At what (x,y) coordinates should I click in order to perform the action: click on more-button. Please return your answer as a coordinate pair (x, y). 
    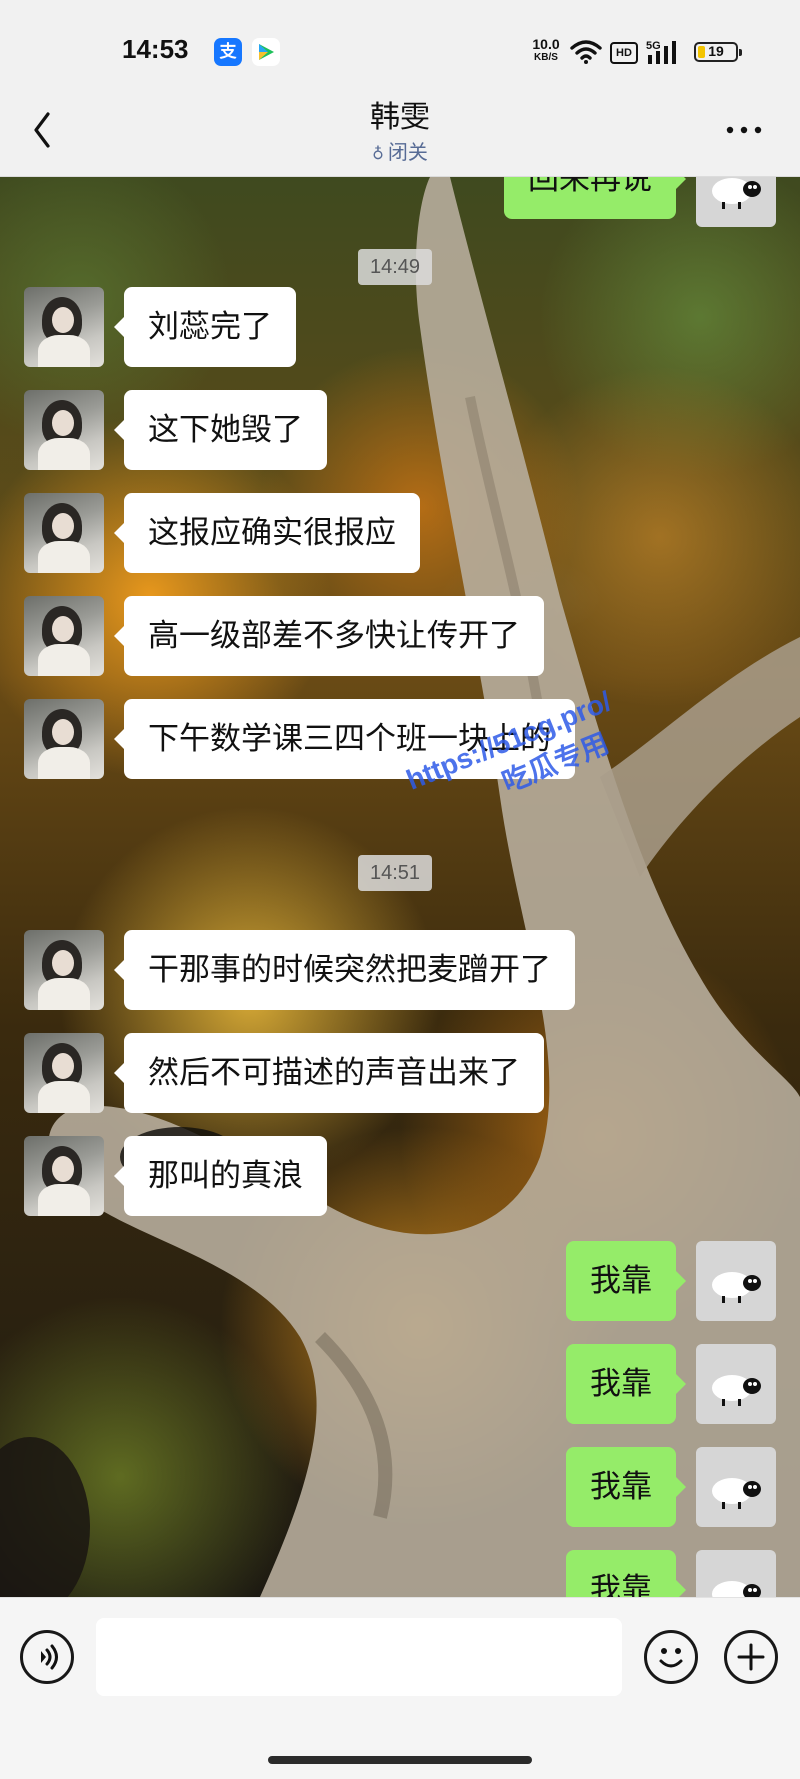
    Looking at the image, I should click on (744, 130).